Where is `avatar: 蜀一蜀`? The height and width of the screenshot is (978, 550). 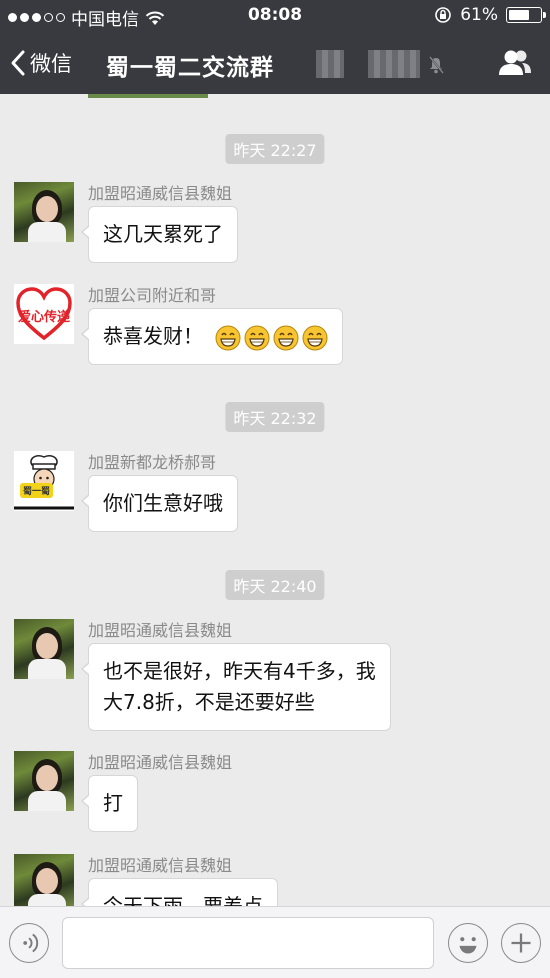
avatar: 蜀一蜀 is located at coordinates (44, 481).